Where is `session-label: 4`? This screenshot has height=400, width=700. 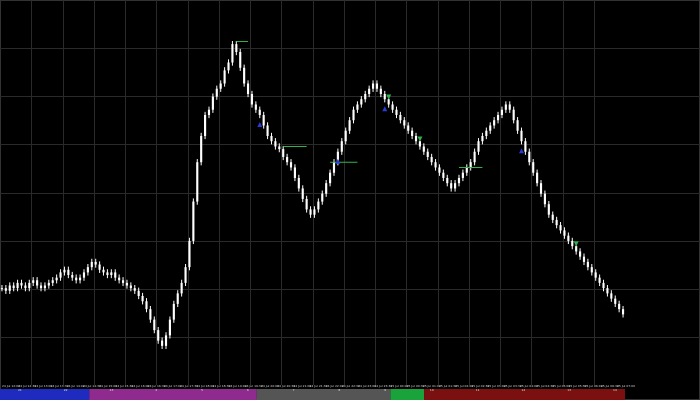 session-label: 4 is located at coordinates (156, 390).